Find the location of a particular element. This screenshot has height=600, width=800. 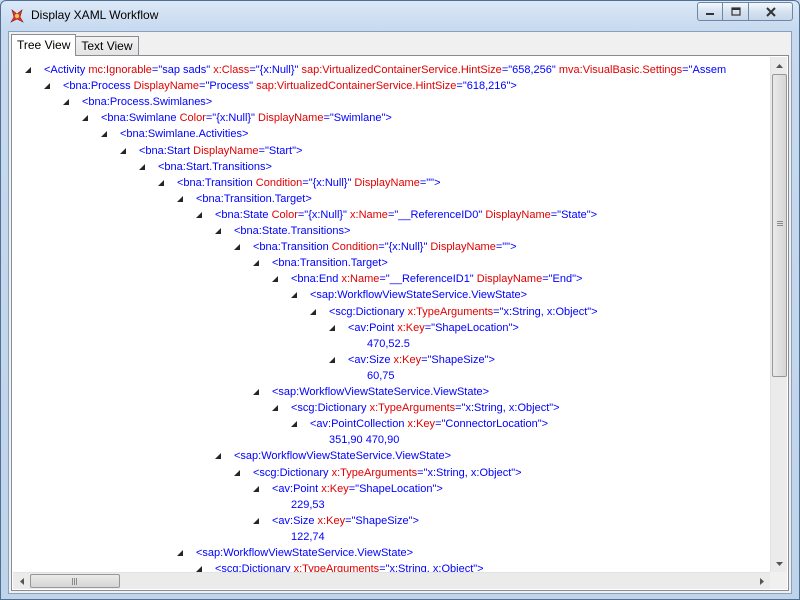

xml-attribute: Color is located at coordinates (283, 214).